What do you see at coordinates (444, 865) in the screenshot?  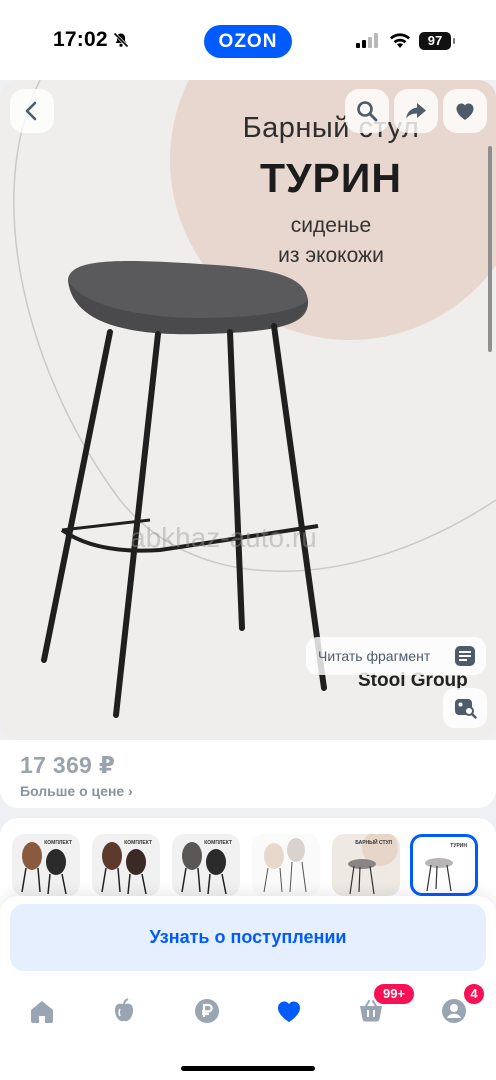 I see `variant-thumb-6-selected: ТУРИН` at bounding box center [444, 865].